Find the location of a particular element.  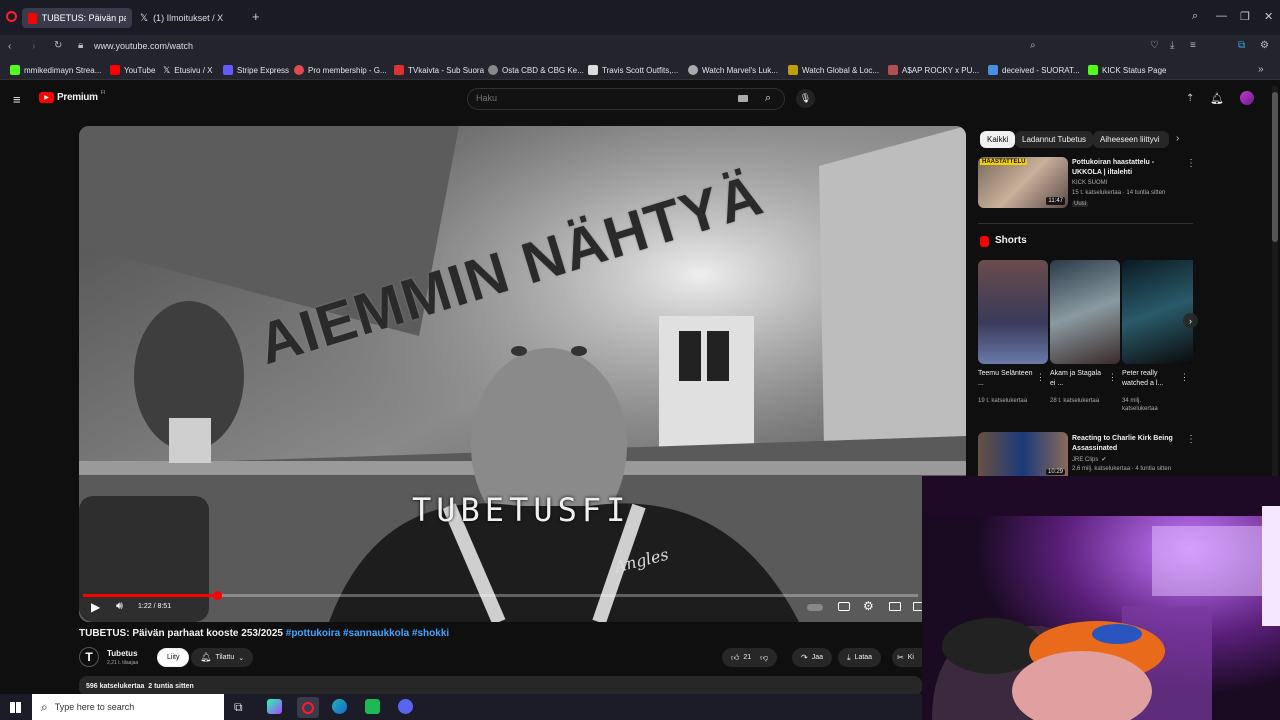

scrollbar-thumb is located at coordinates (1275, 167).